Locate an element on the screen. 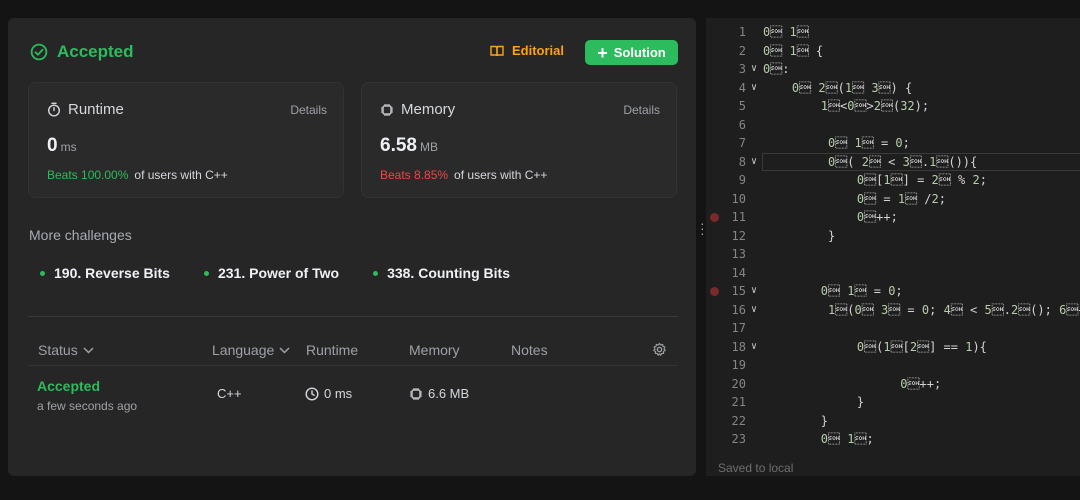 This screenshot has width=1080, height=500. stopwatch-icon is located at coordinates (54, 109).